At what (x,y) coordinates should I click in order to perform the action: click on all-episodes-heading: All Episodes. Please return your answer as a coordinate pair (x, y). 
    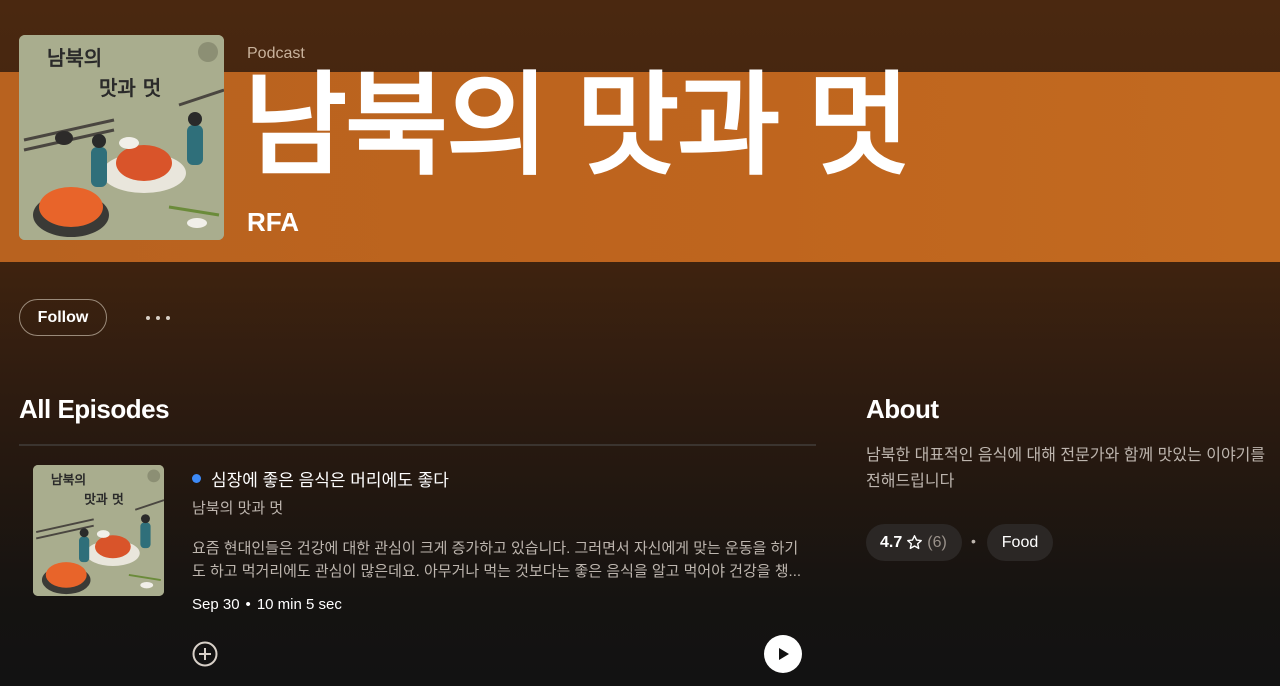
    Looking at the image, I should click on (94, 409).